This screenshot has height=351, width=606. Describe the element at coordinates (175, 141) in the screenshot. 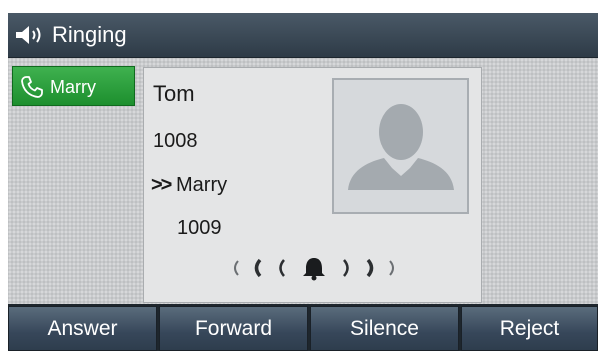

I see `caller-number: 1008` at that location.